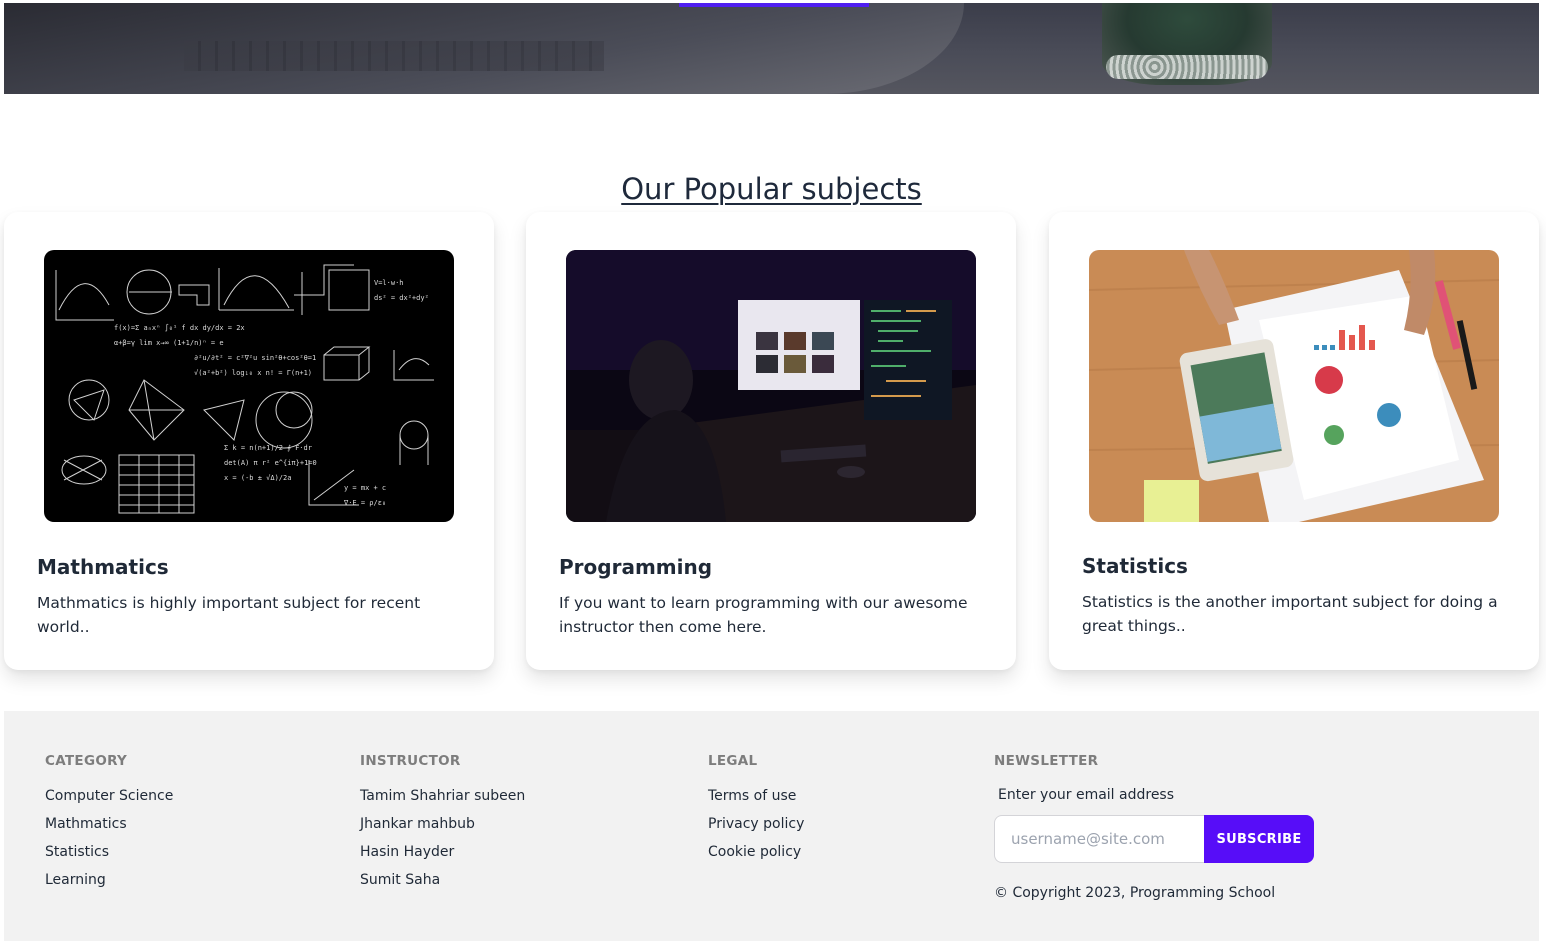 The image size is (1546, 941). Describe the element at coordinates (756, 801) in the screenshot. I see `footer-link-terms-of-use: Terms of use` at that location.